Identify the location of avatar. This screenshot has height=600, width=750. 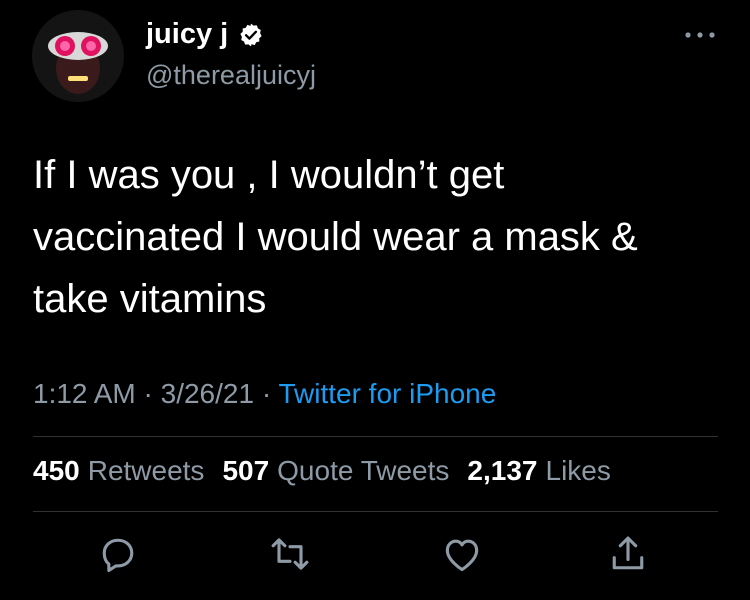
(78, 56).